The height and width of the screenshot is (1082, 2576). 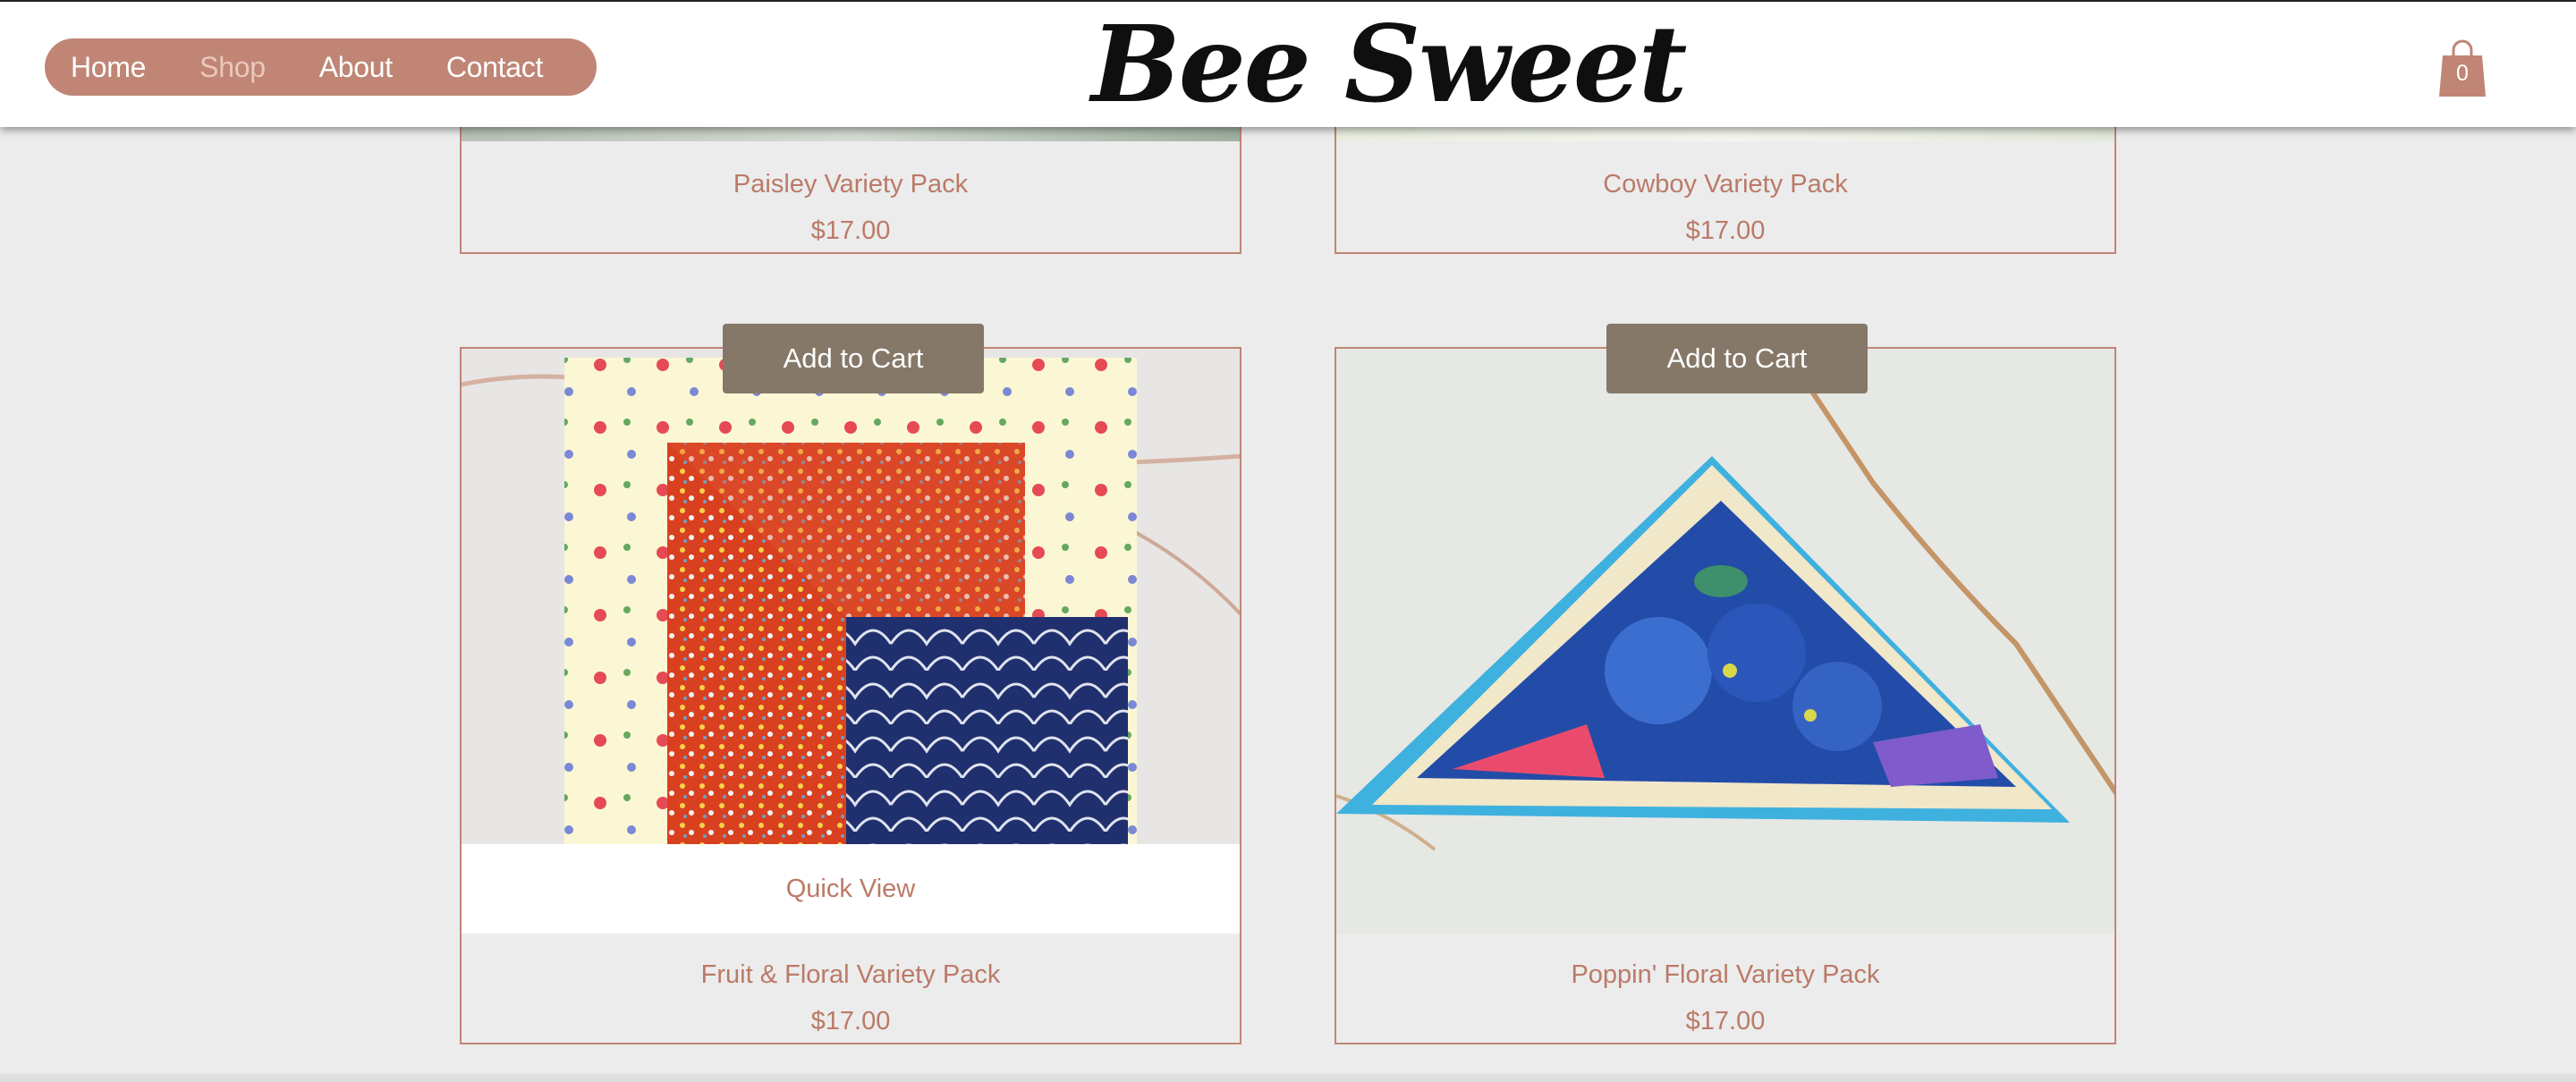 I want to click on nav-about: About, so click(x=356, y=67).